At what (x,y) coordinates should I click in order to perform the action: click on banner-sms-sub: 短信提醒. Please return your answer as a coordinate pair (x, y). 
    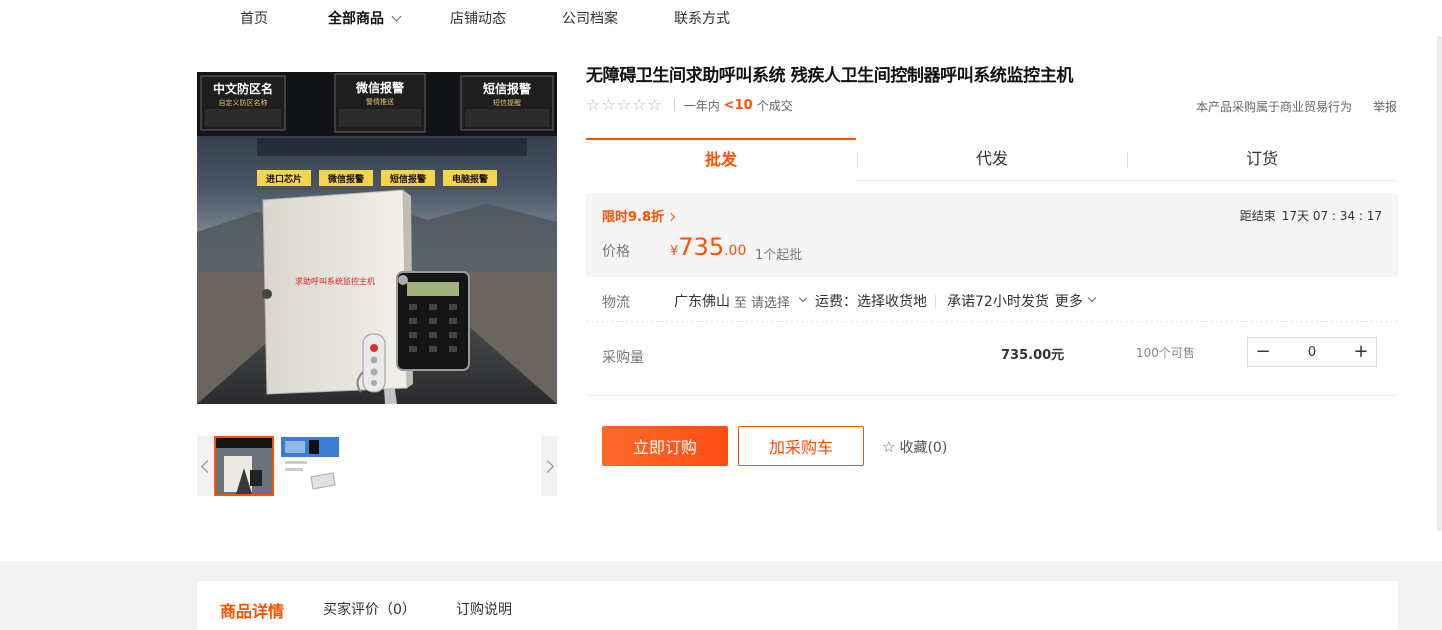
    Looking at the image, I should click on (507, 102).